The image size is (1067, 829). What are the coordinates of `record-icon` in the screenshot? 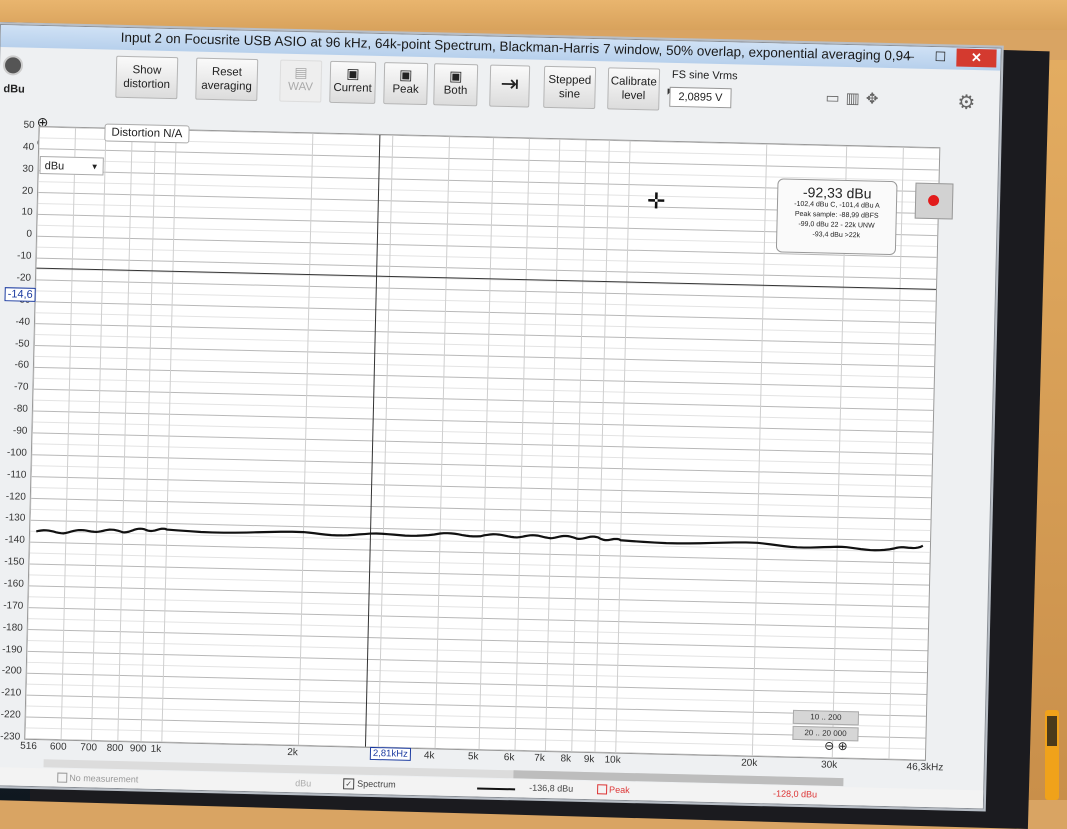 It's located at (933, 200).